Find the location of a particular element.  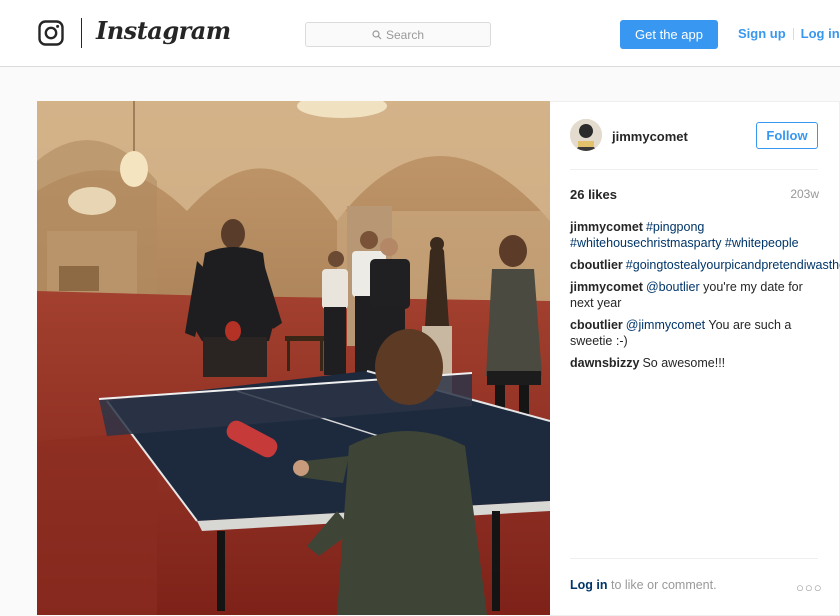

search-input: Search is located at coordinates (398, 34).